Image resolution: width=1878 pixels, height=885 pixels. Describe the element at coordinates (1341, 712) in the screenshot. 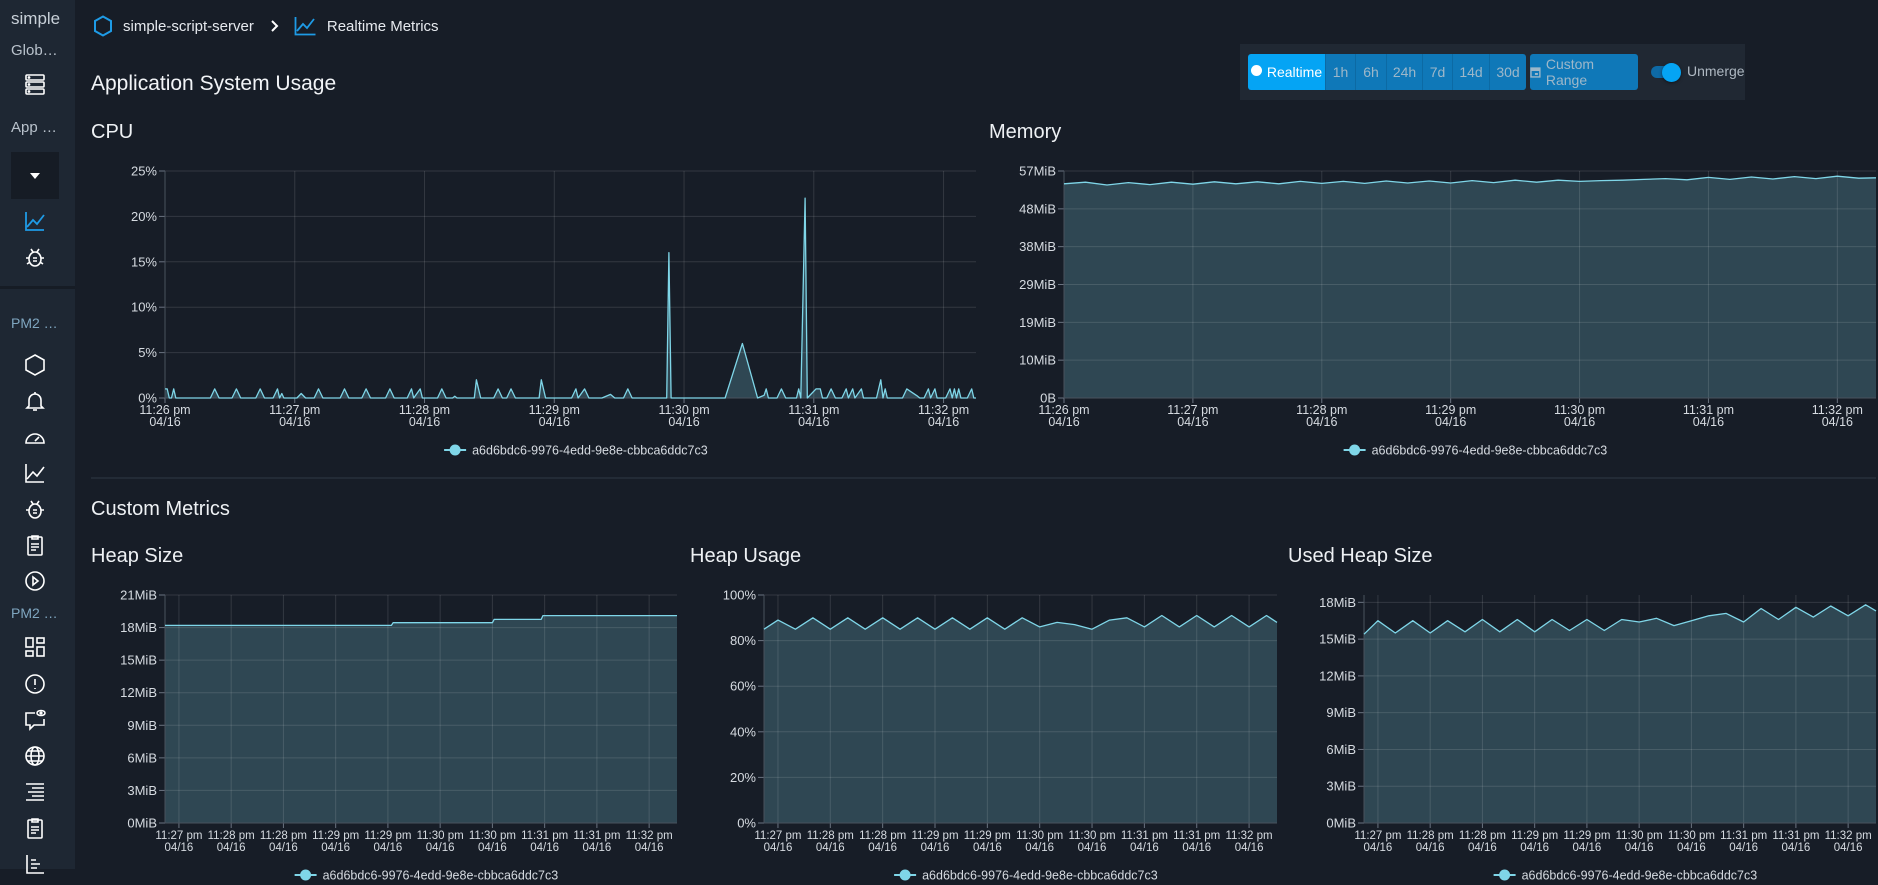

I see `y-tick-label: 9MiB` at that location.